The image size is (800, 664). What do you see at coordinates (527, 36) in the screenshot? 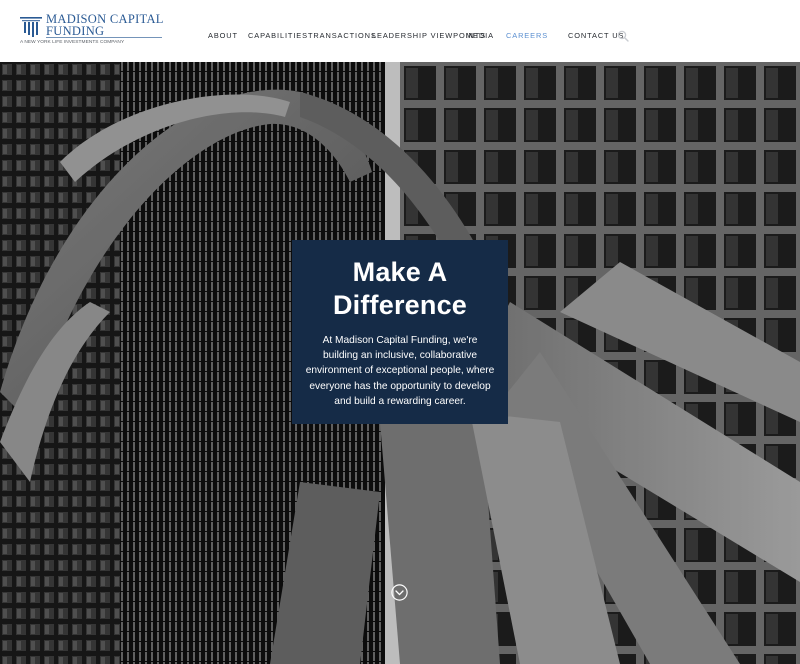
I see `nav-item-careers: CAREERS` at bounding box center [527, 36].